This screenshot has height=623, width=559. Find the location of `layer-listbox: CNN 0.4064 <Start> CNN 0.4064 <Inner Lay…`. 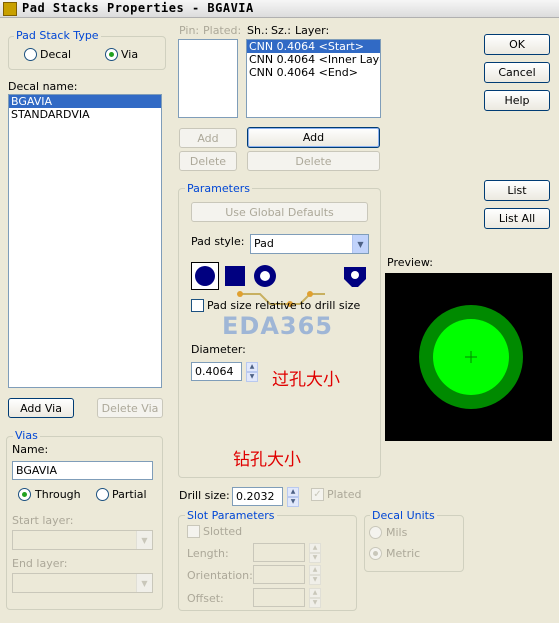

layer-listbox: CNN 0.4064 <Start> CNN 0.4064 <Inner Lay… is located at coordinates (313, 78).